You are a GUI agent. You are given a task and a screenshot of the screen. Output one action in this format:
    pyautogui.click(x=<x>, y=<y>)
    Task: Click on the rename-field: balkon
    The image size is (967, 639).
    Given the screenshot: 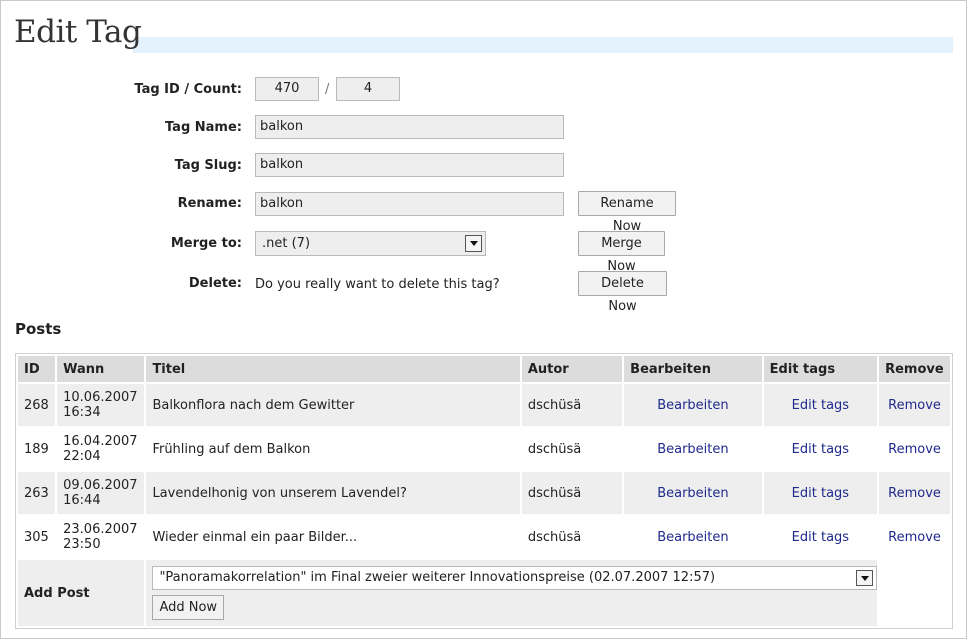 What is the action you would take?
    pyautogui.click(x=409, y=204)
    